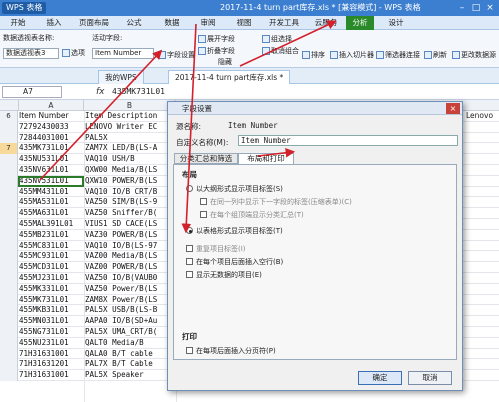 Image resolution: width=499 pixels, height=402 pixels. I want to click on cell-item-description: AAPA0 IO/B(SD+Au, so click(130, 321).